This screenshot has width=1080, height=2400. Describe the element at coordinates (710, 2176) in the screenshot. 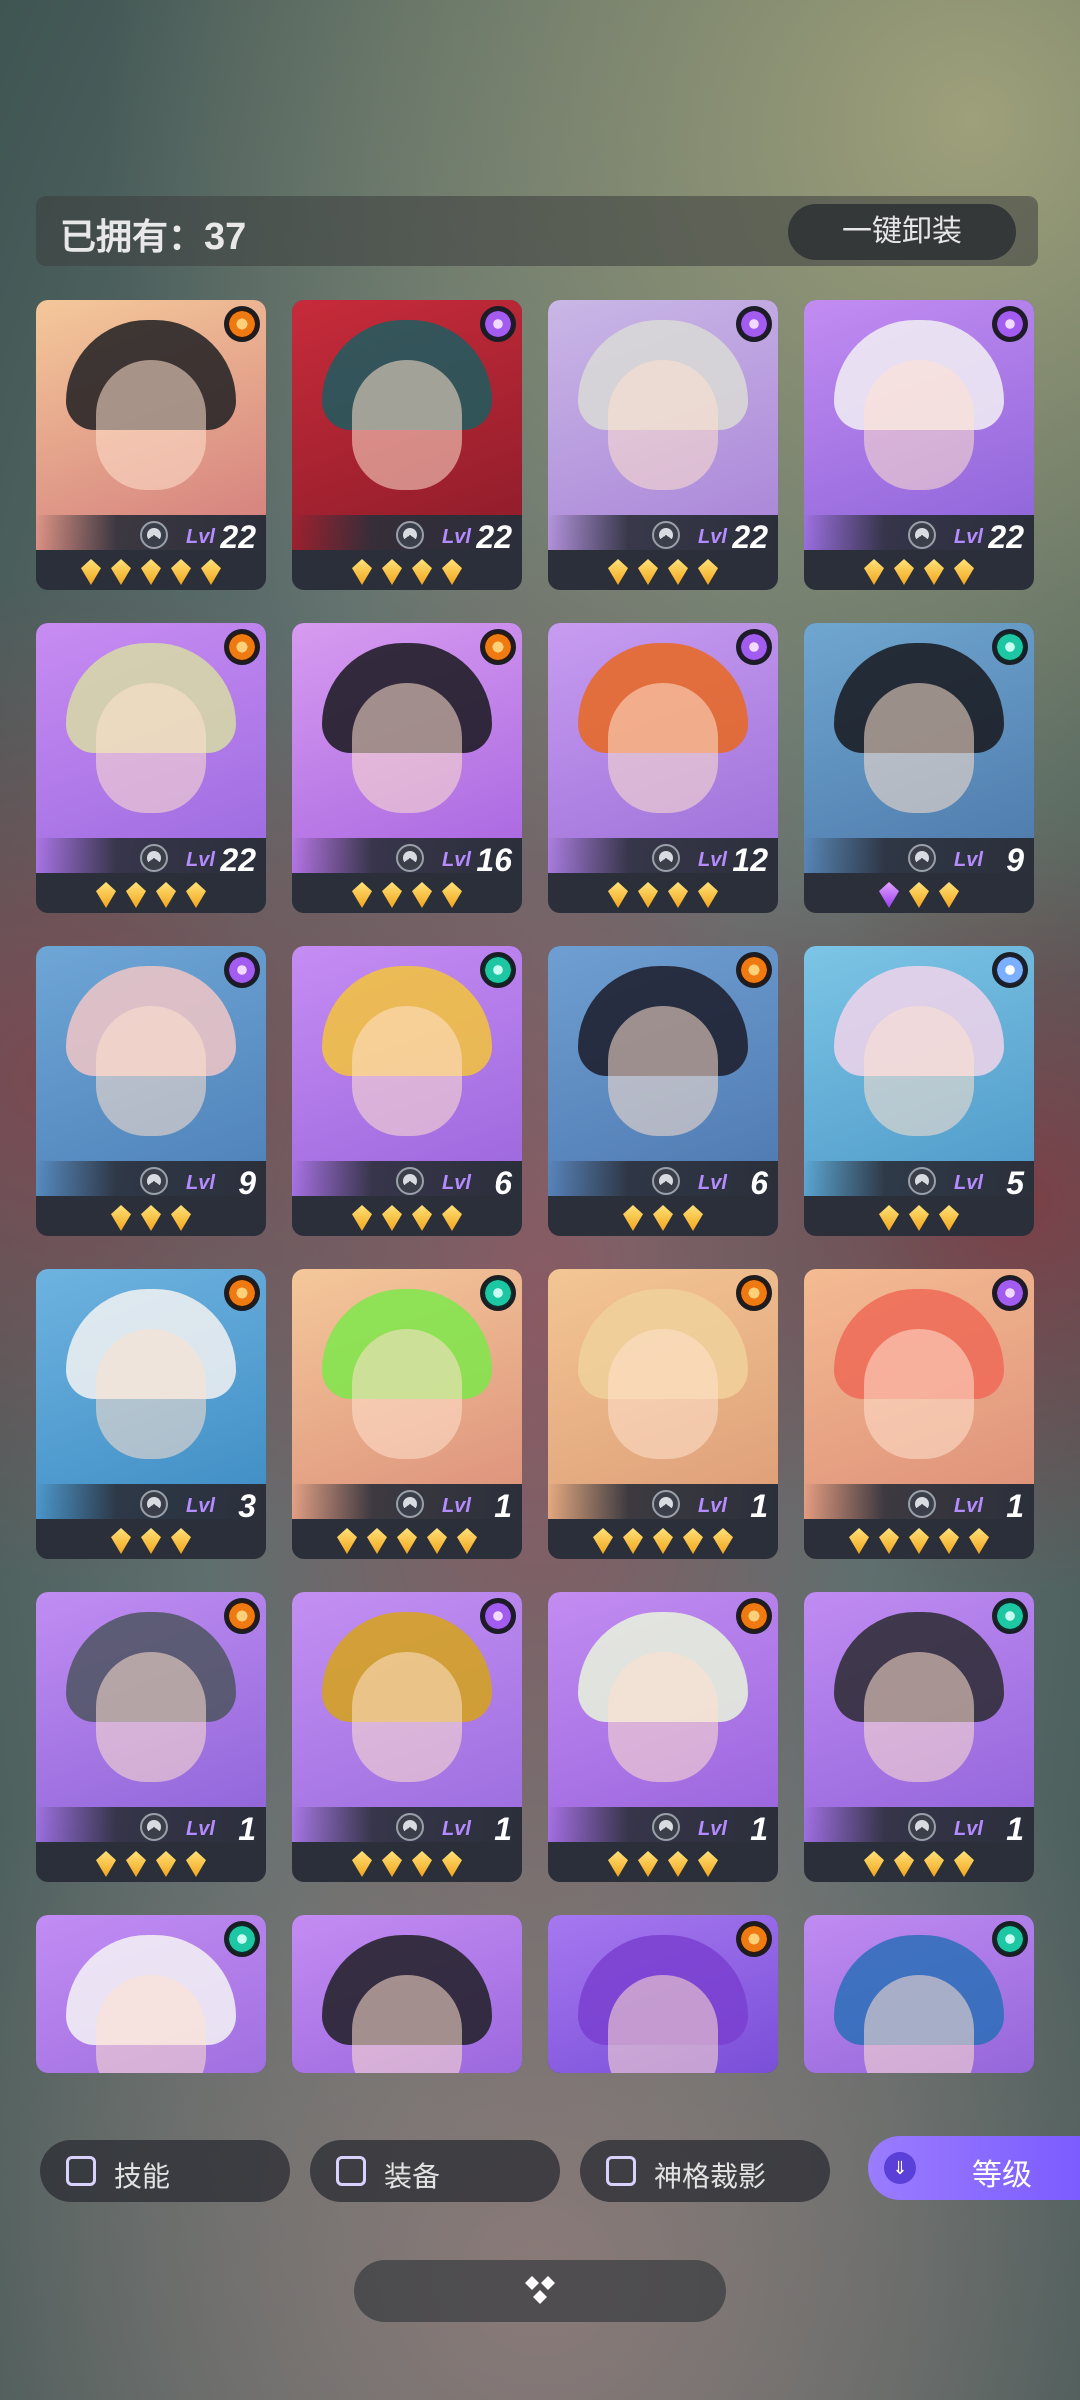

I see `divine-cut-filter-label: 神格裁影` at that location.